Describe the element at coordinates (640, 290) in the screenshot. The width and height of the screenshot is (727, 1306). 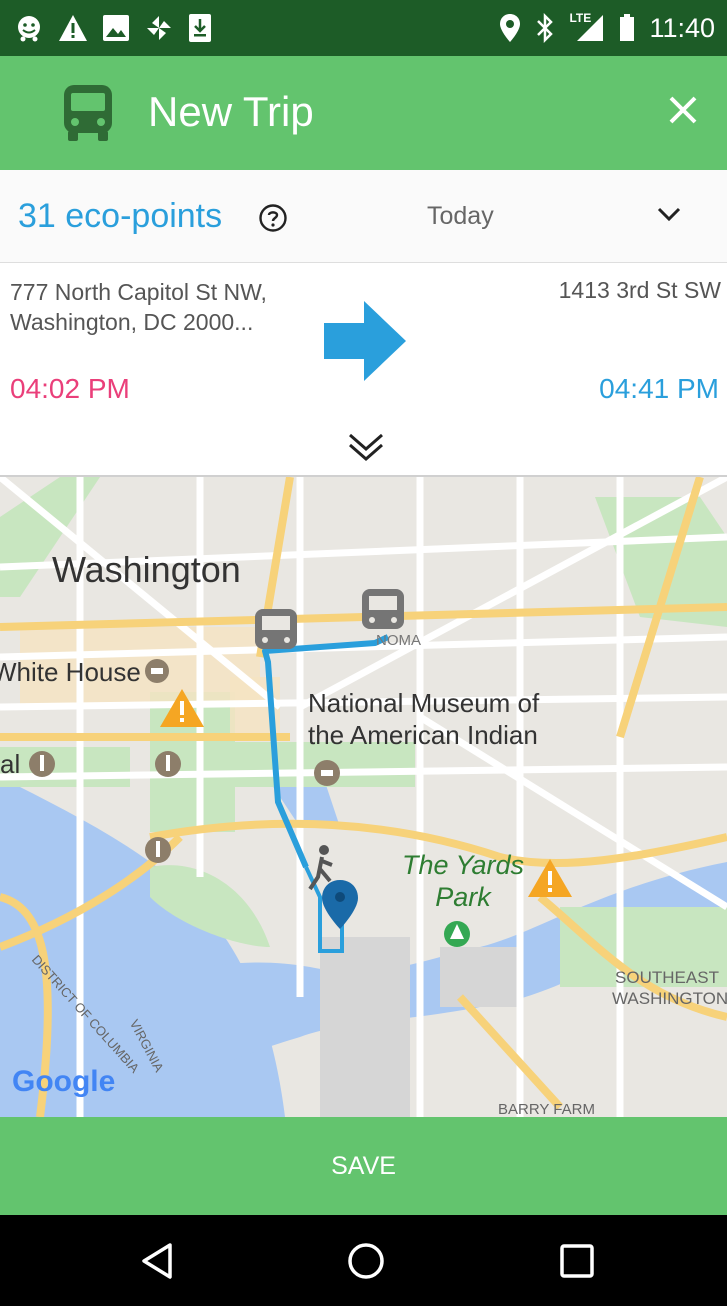
I see `destination-address: 1413 3rd St SW` at that location.